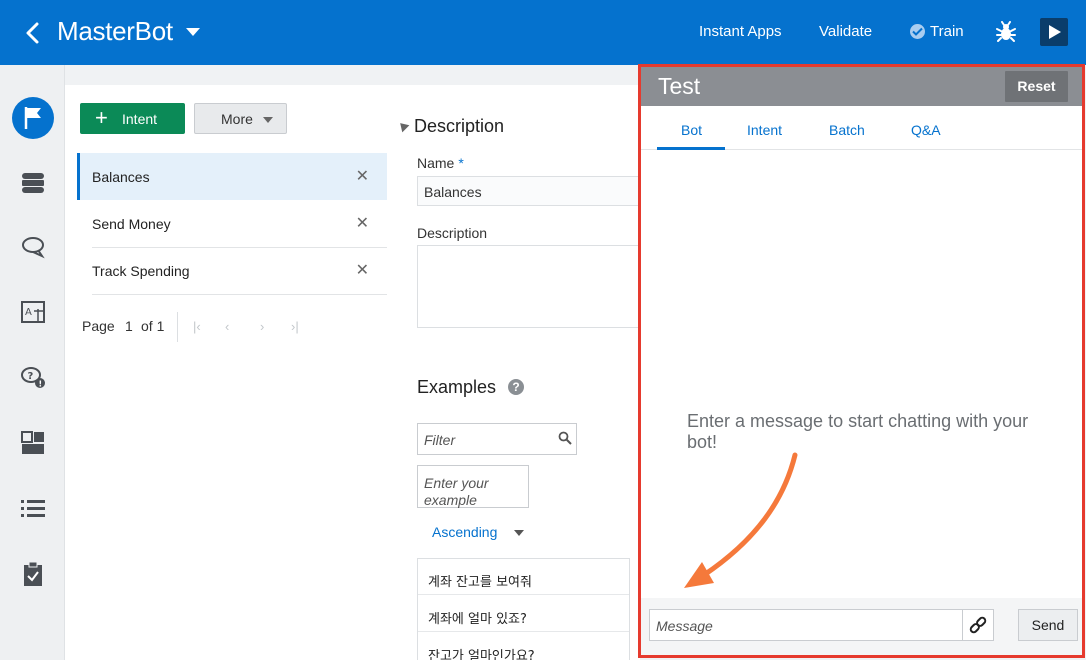  What do you see at coordinates (33, 509) in the screenshot?
I see `insights-list-icon` at bounding box center [33, 509].